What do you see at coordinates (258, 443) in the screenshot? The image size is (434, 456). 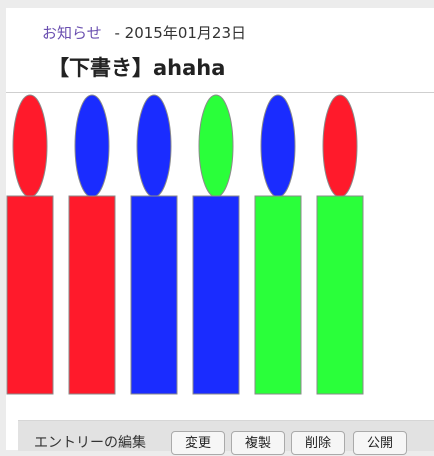 I see `duplicate-button: 複製` at bounding box center [258, 443].